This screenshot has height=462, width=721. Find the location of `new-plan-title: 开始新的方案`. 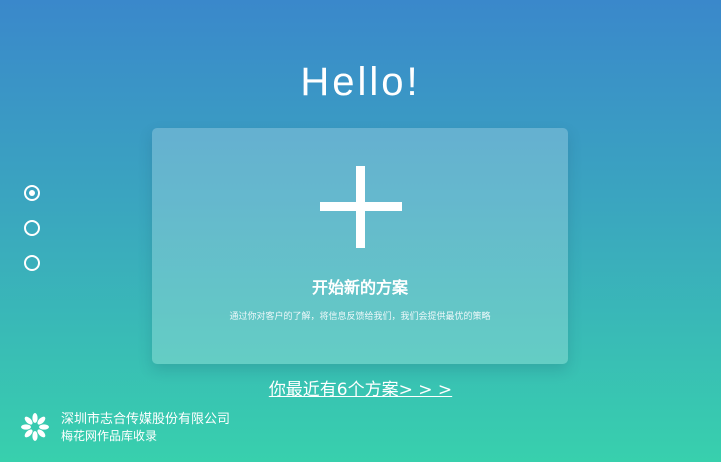

new-plan-title: 开始新的方案 is located at coordinates (359, 287).